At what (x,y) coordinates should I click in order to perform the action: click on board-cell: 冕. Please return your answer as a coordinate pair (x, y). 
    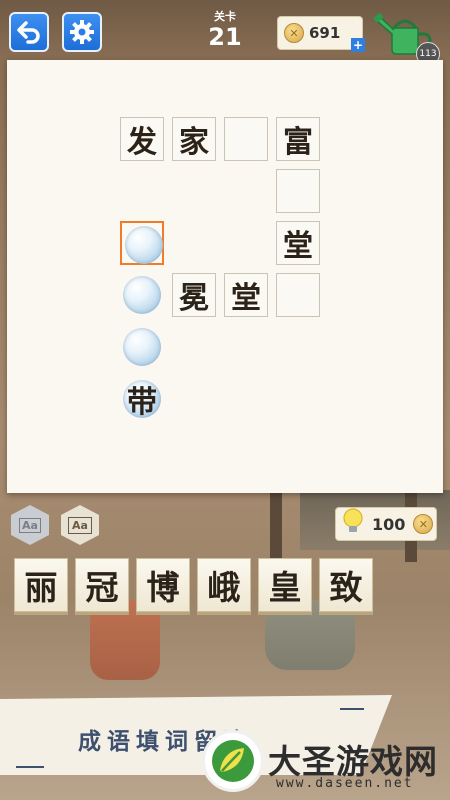
    Looking at the image, I should click on (194, 295).